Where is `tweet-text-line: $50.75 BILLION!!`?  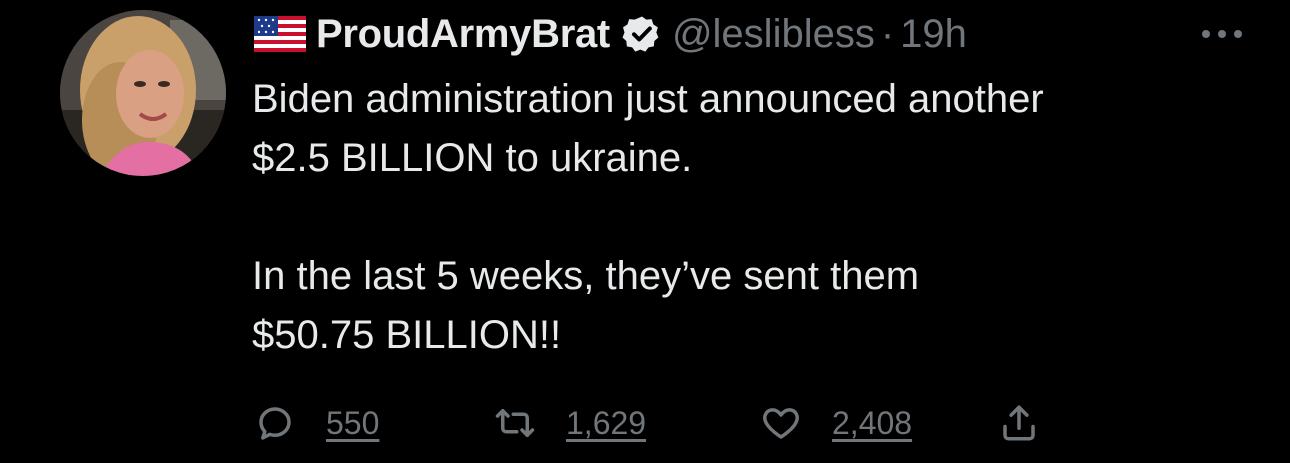 tweet-text-line: $50.75 BILLION!! is located at coordinates (407, 335).